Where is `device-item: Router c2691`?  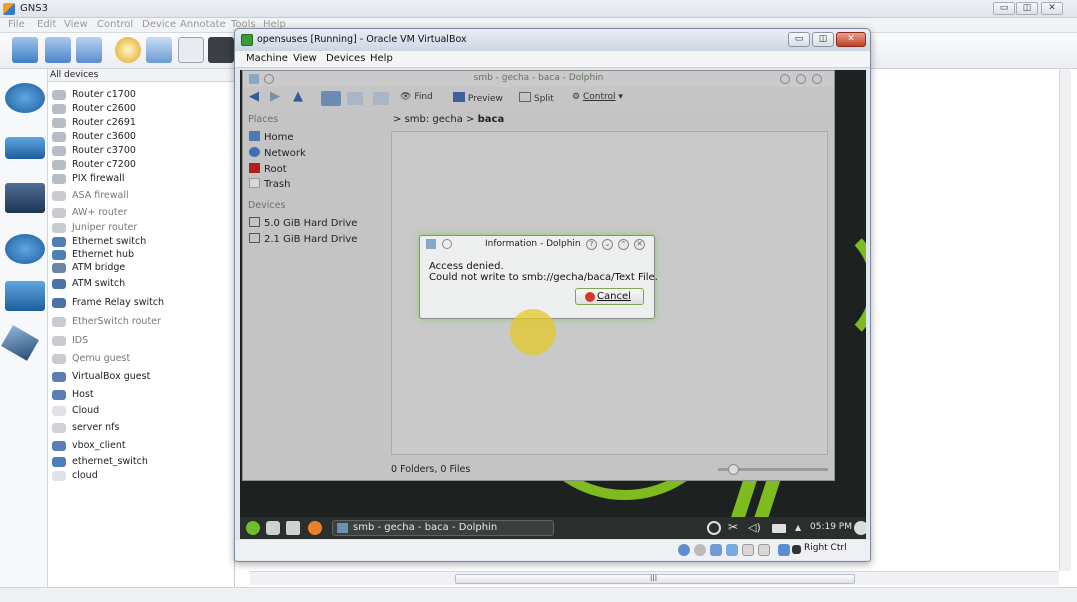
device-item: Router c2691 is located at coordinates (94, 123).